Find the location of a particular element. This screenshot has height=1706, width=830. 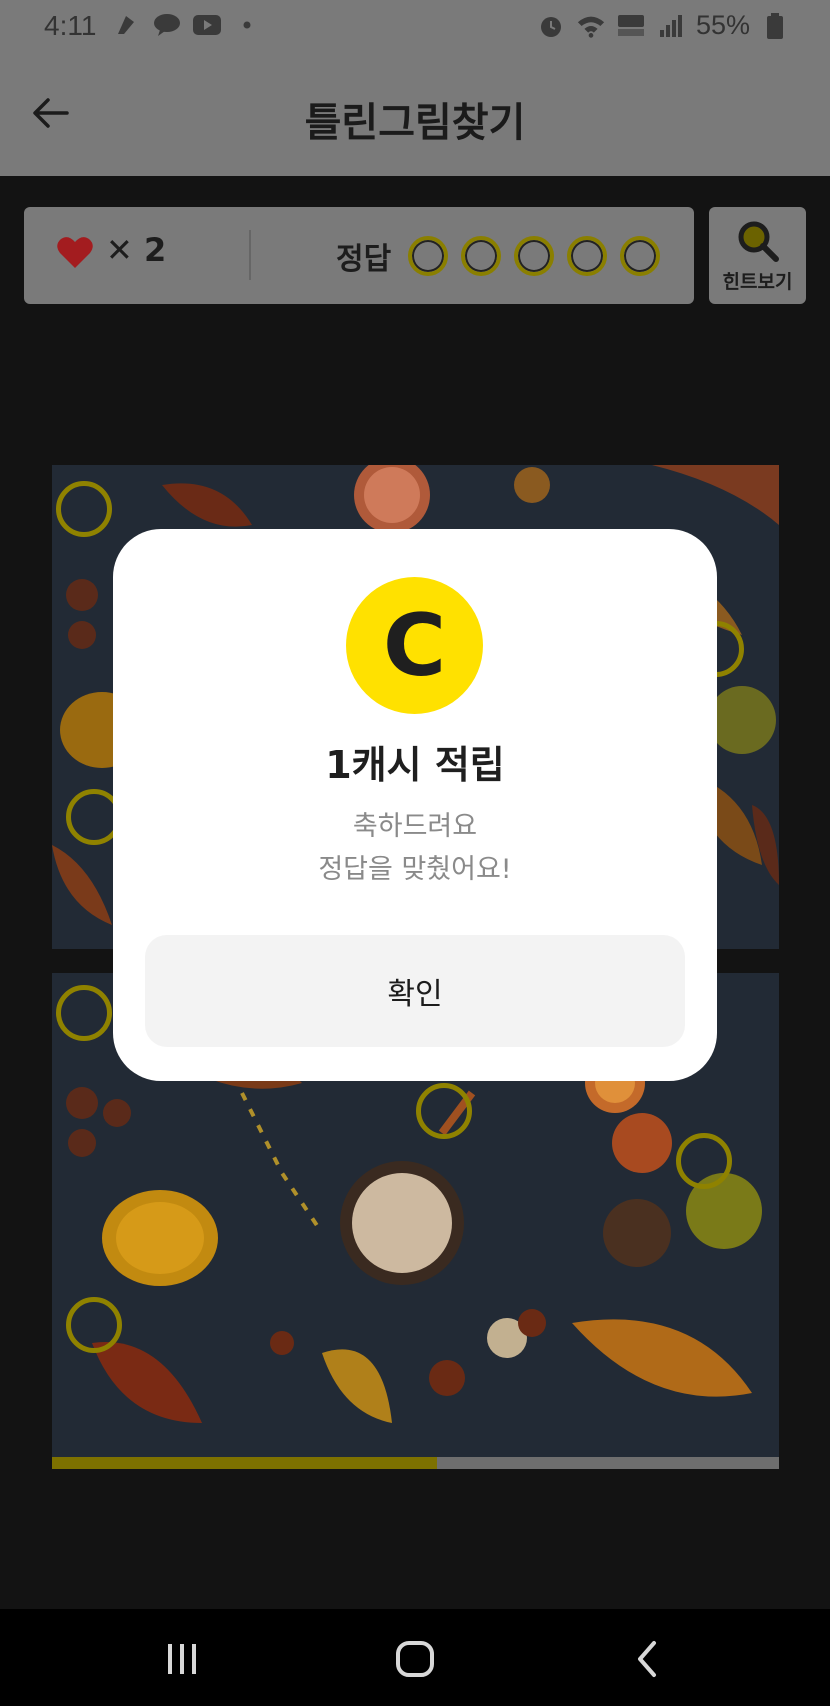

hint-label: 힌트보기 is located at coordinates (757, 282).